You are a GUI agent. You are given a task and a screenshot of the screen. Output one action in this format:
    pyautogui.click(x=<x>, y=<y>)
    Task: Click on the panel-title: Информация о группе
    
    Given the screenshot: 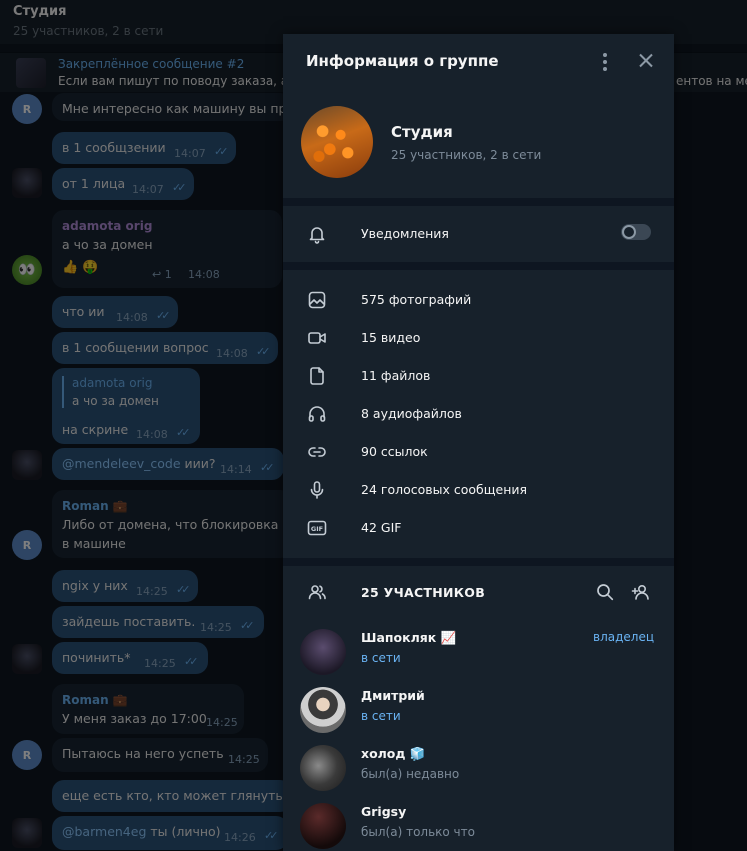 What is the action you would take?
    pyautogui.click(x=402, y=61)
    